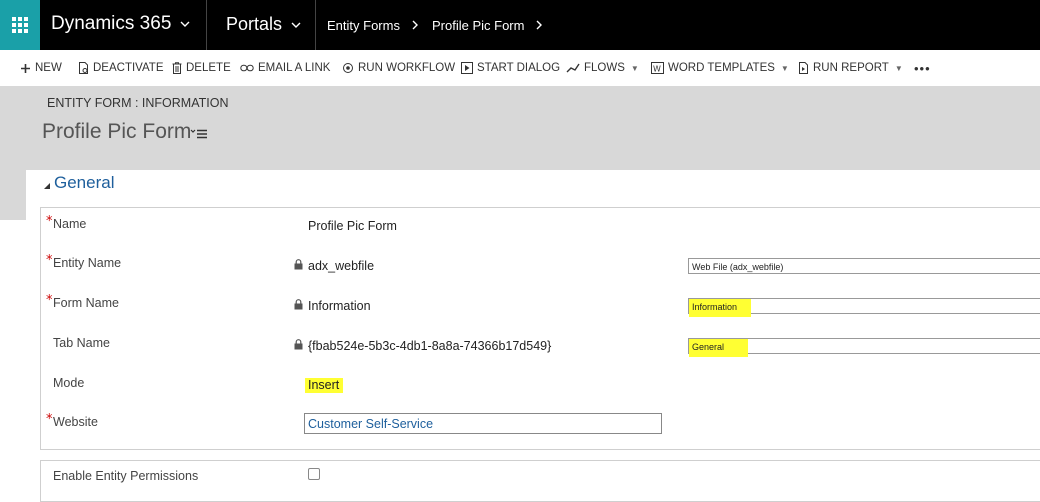  I want to click on mode-label: Mode, so click(69, 383).